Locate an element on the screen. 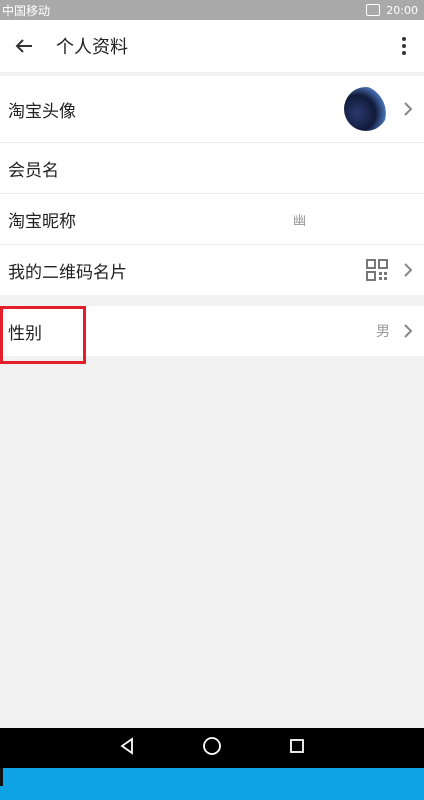 Image resolution: width=424 pixels, height=800 pixels. nav-back-icon is located at coordinates (127, 748).